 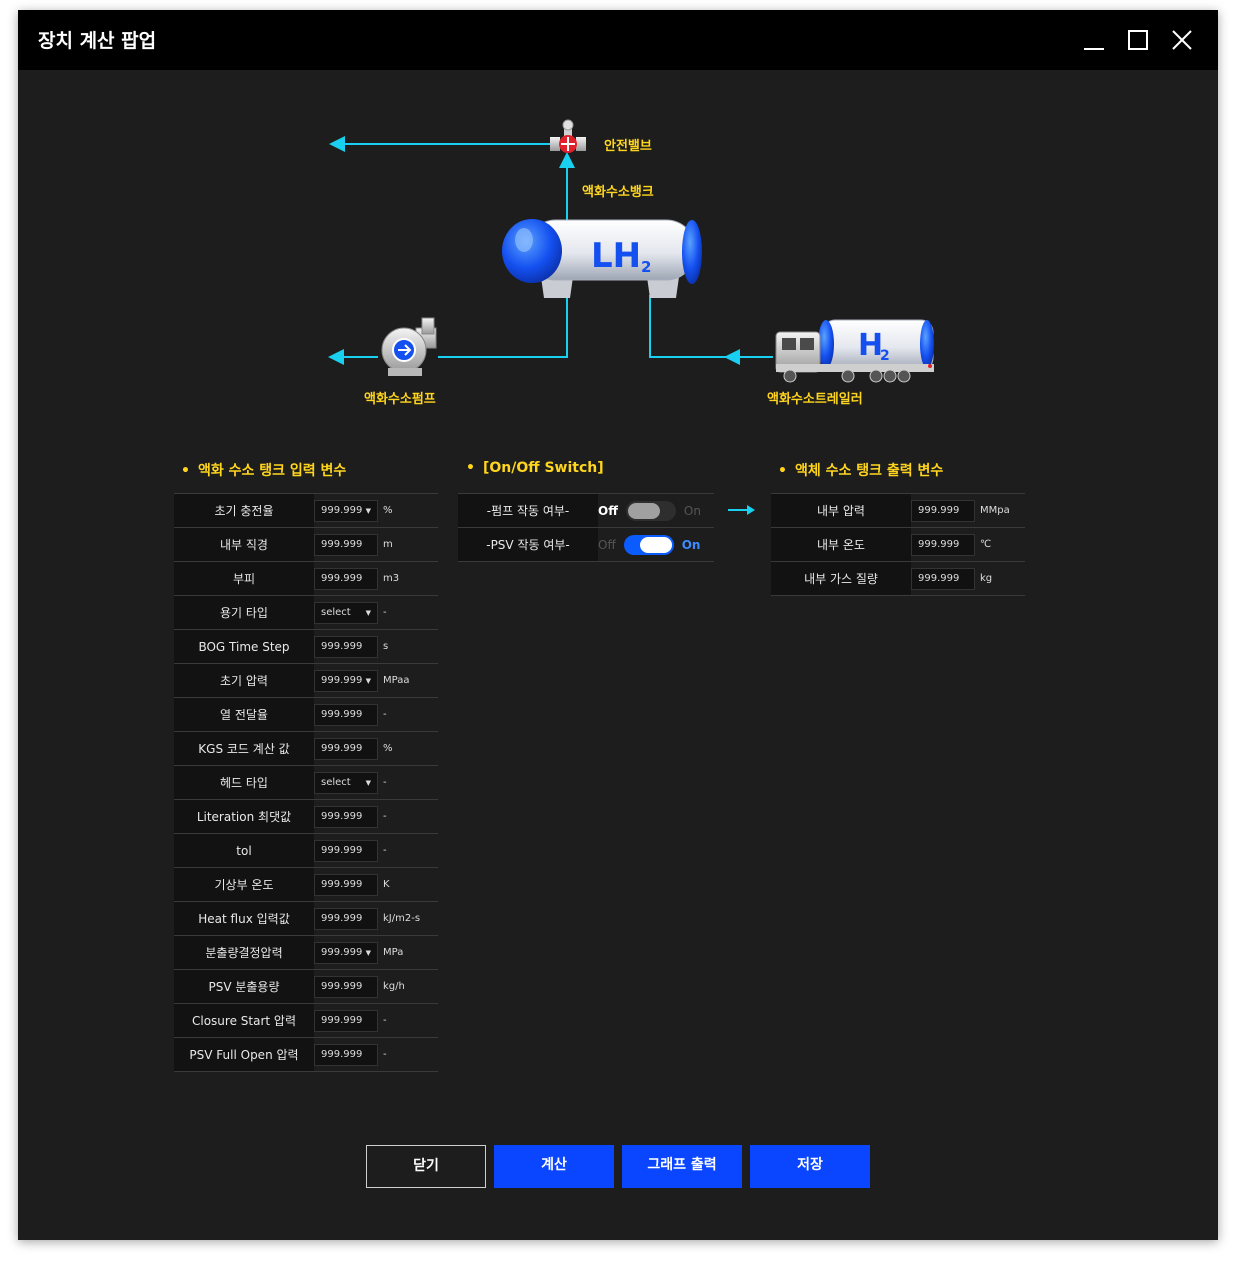 I want to click on diagram-svg: LH 2 H 2, so click(x=631, y=251).